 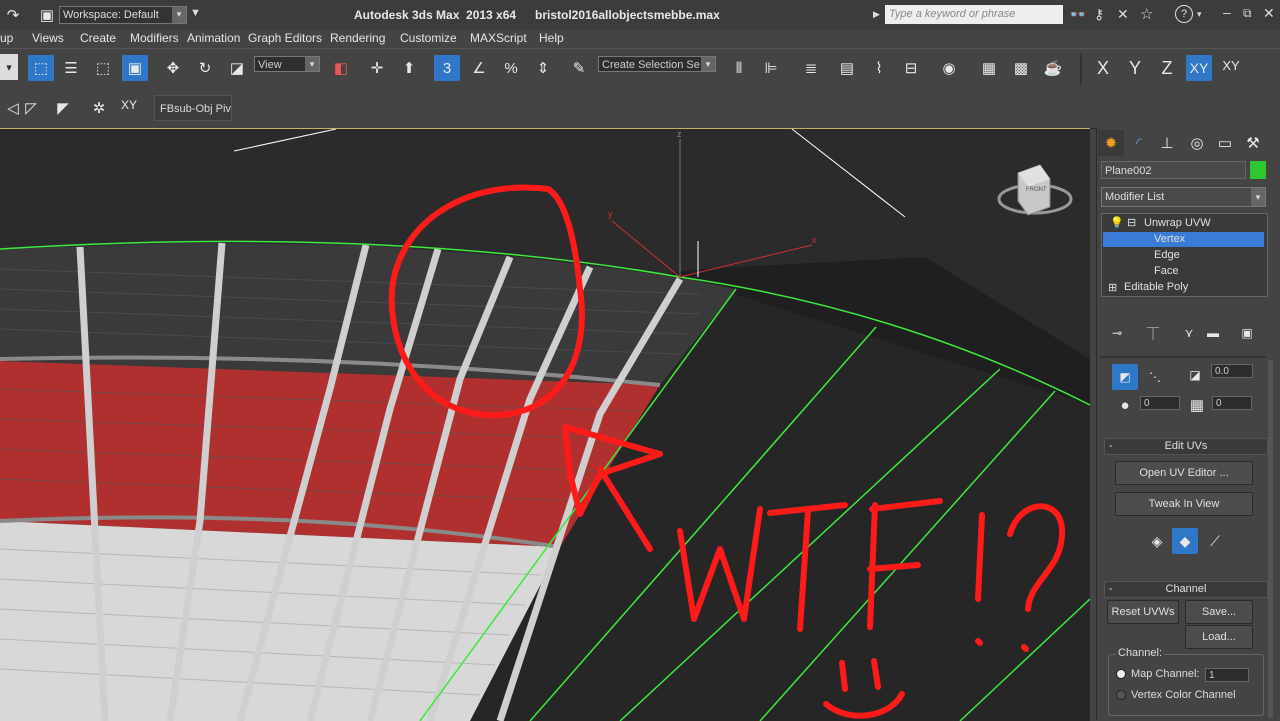 What do you see at coordinates (1215, 541) in the screenshot?
I see `planar-map-icon: ⟋` at bounding box center [1215, 541].